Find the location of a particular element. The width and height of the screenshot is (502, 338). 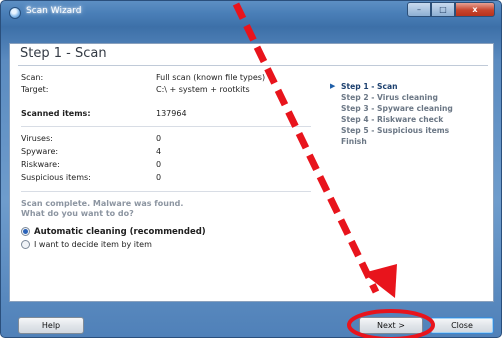

option-automatic-cleaning: Automatic cleaning (recommended) is located at coordinates (113, 231).